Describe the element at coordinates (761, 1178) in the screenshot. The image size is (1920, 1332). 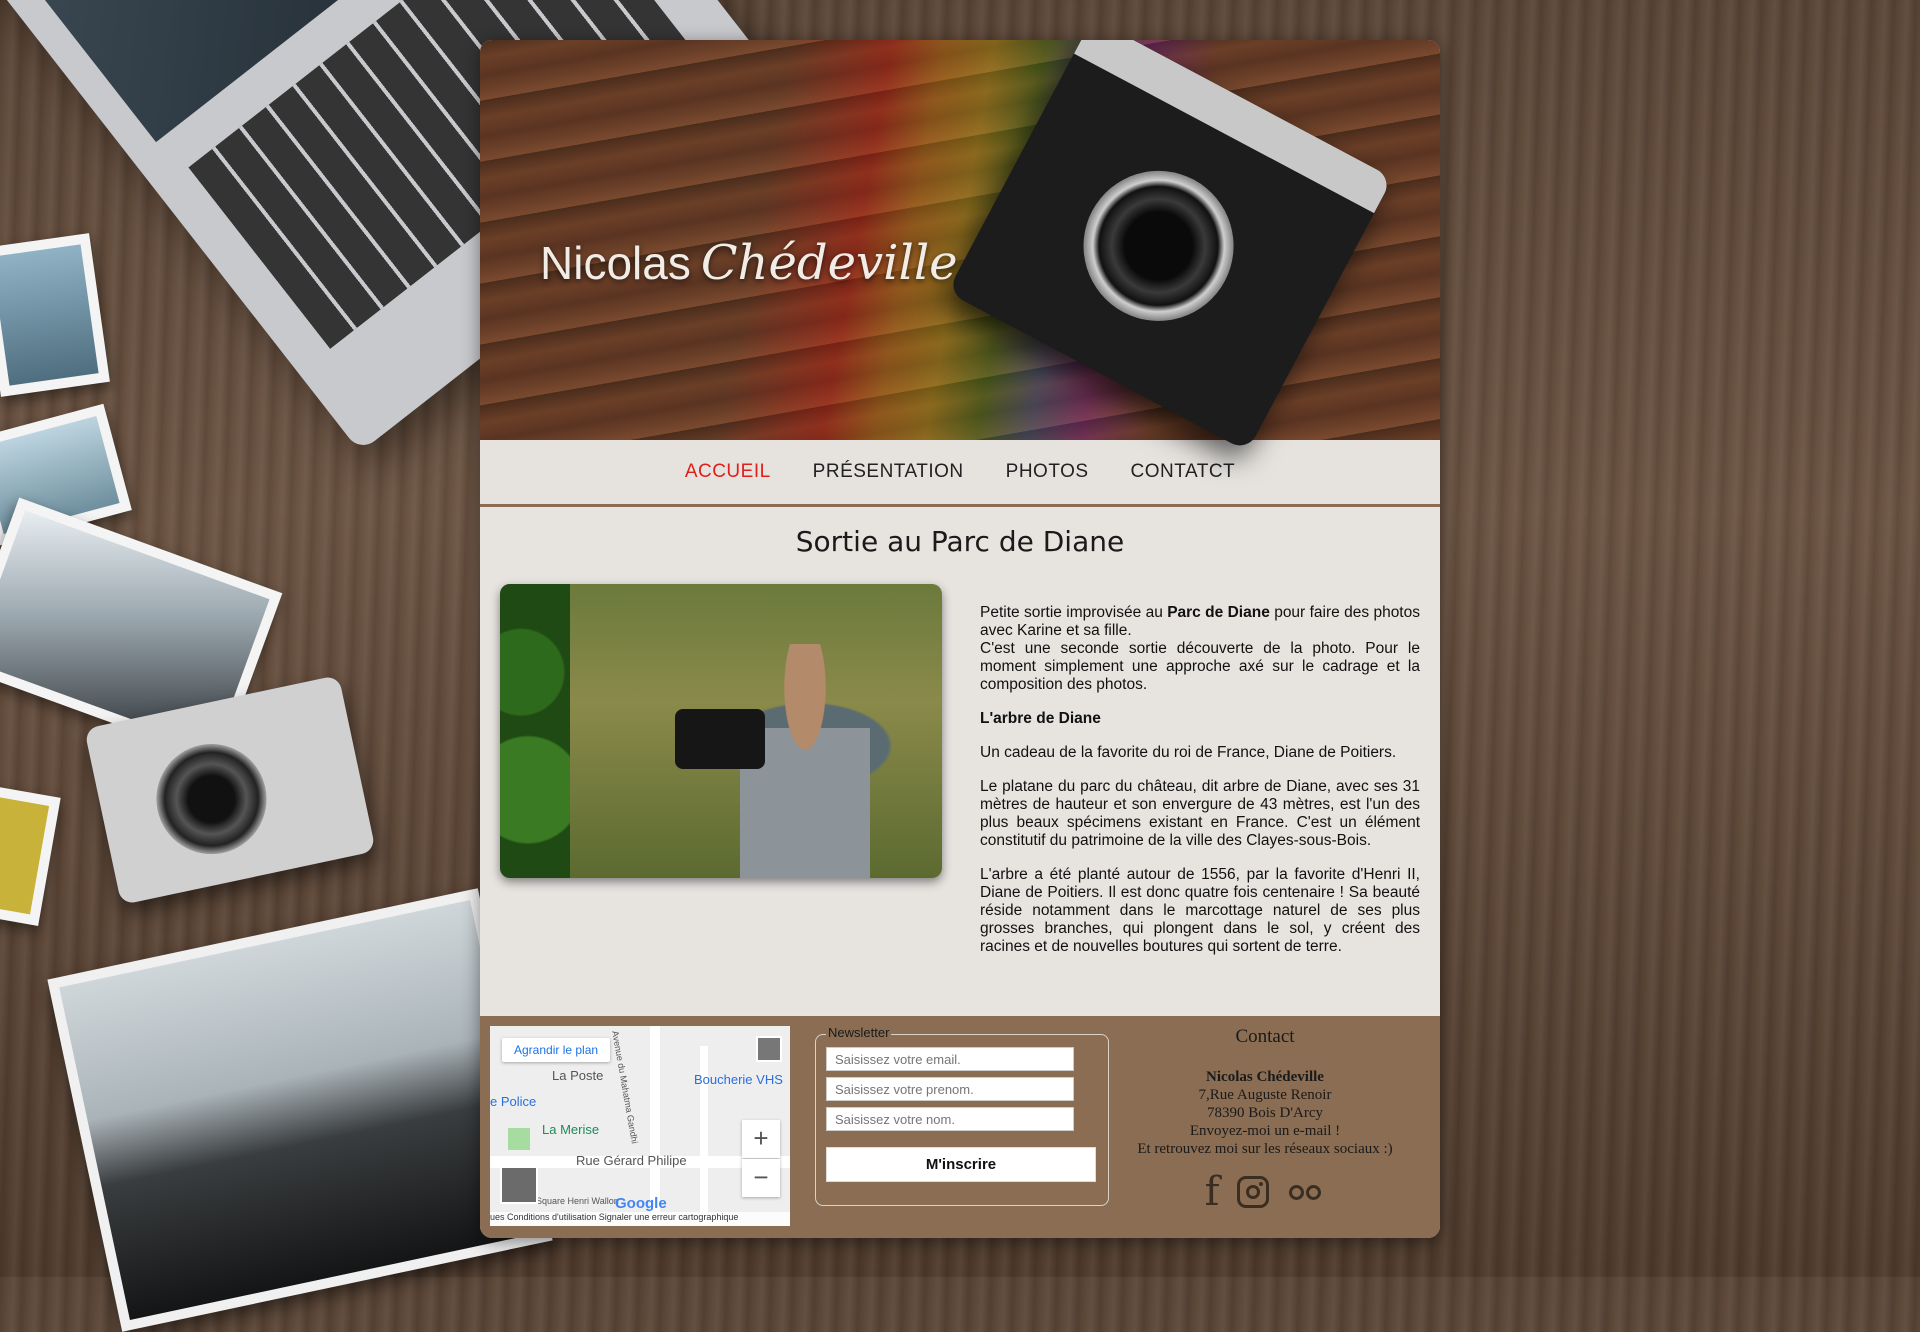
I see `map-zoom-out-button: −` at that location.